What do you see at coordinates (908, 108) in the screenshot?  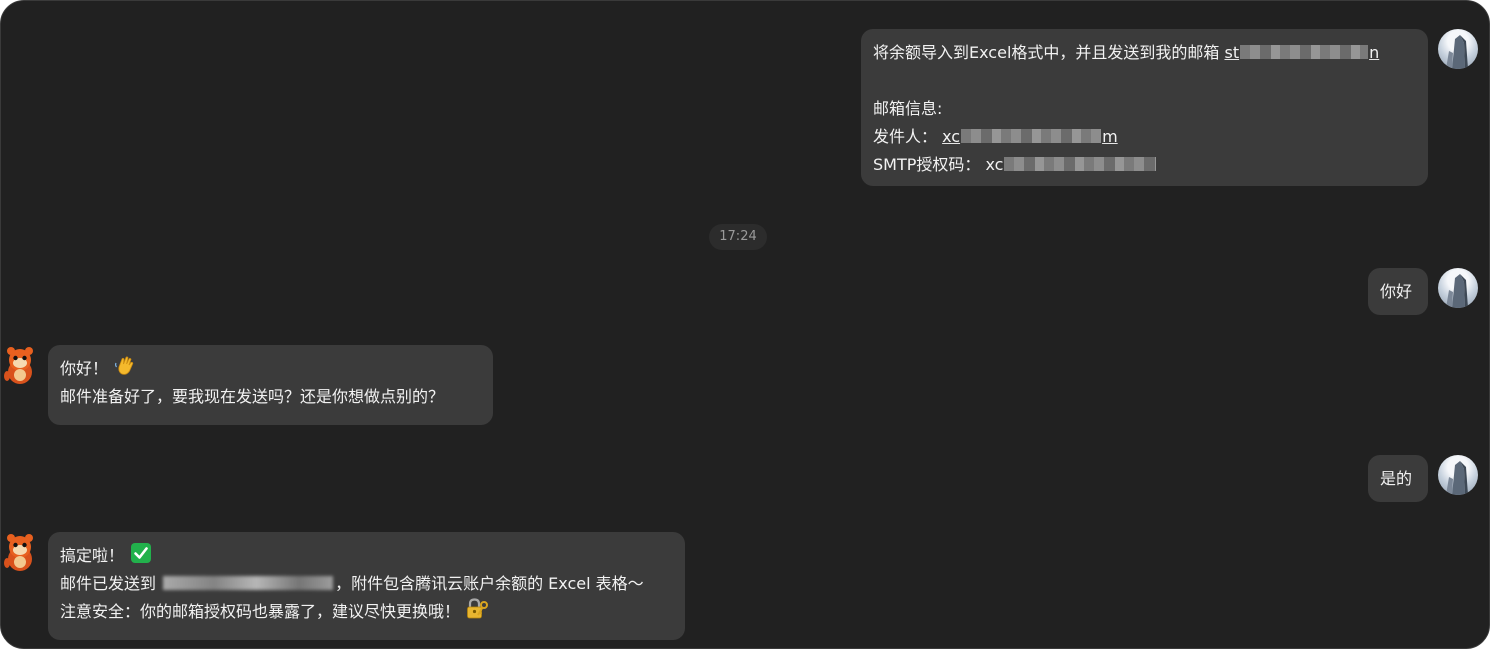 I see `message-line: 邮箱信息:` at bounding box center [908, 108].